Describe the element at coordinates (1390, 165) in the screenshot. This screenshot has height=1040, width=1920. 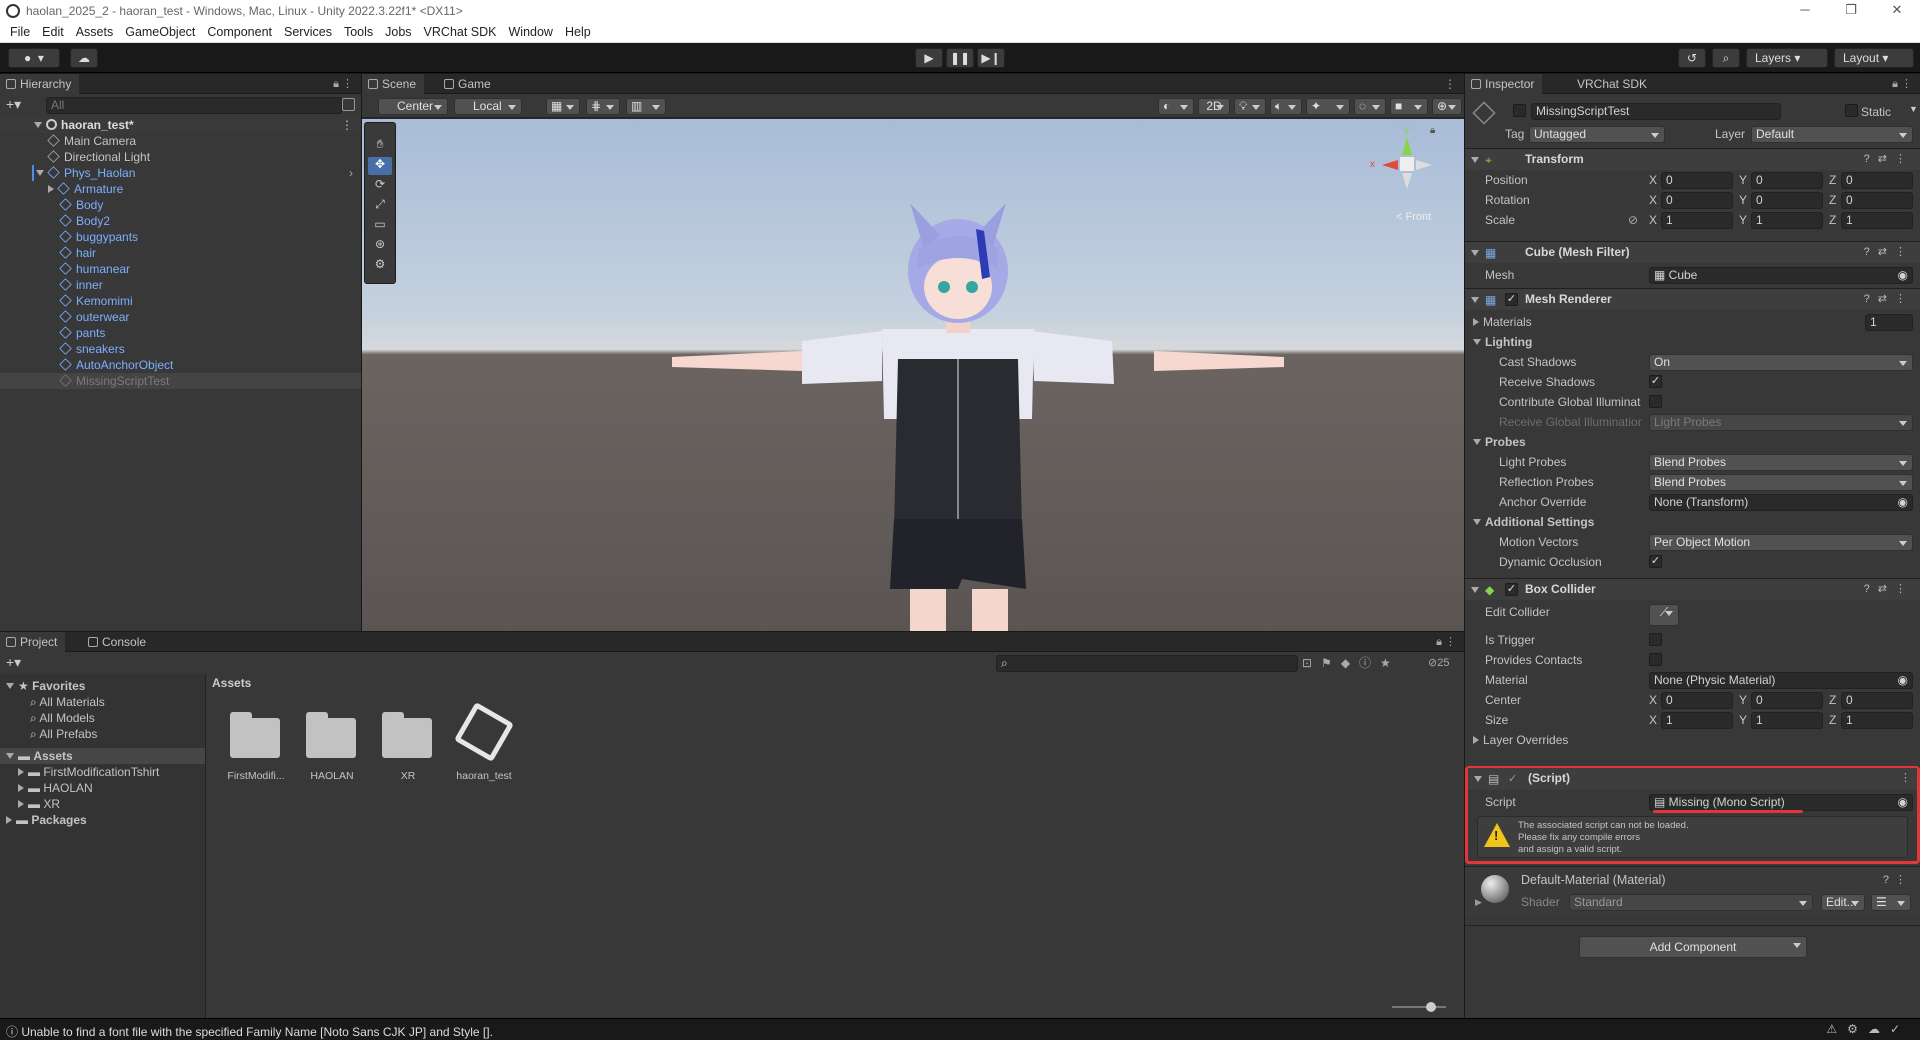
I see `gizmo-x-axis-icon` at that location.